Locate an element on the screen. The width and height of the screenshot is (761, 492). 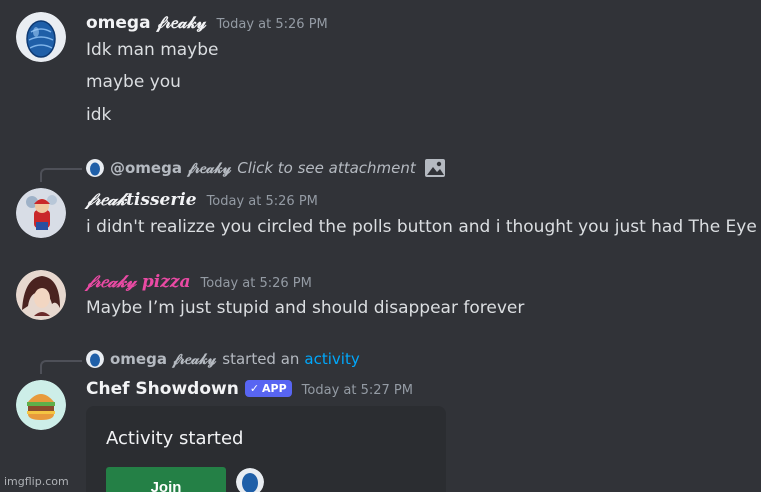
activity-card: Activity started Join is located at coordinates (266, 449).